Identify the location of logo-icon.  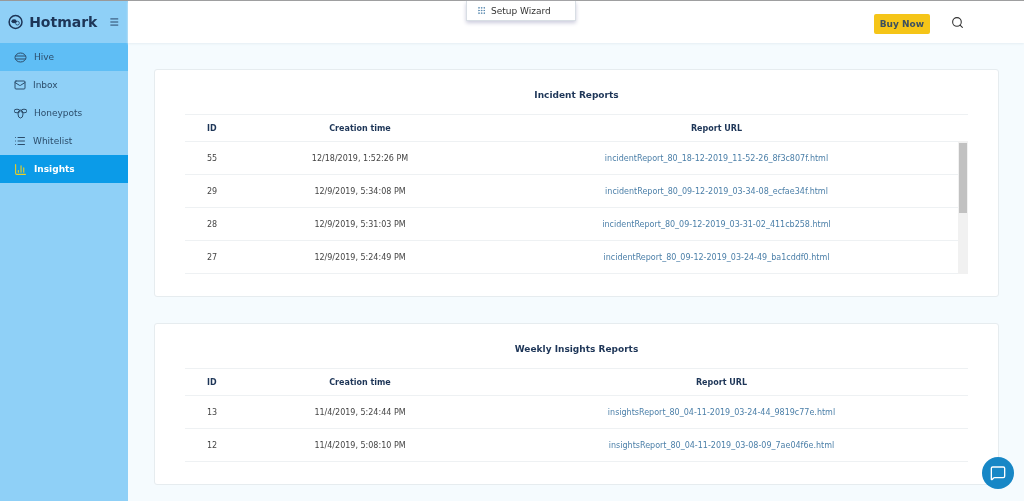
(16, 22).